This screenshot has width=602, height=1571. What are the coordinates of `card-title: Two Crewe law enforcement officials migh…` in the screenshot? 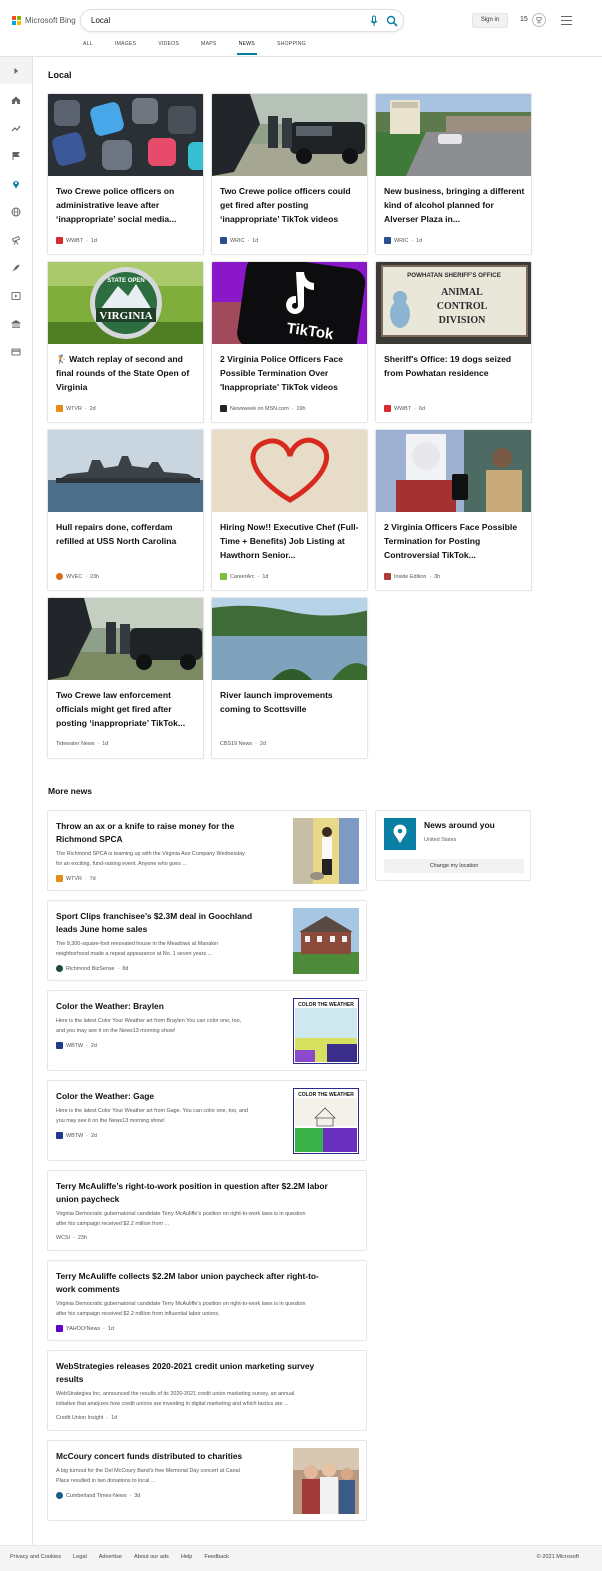 It's located at (126, 709).